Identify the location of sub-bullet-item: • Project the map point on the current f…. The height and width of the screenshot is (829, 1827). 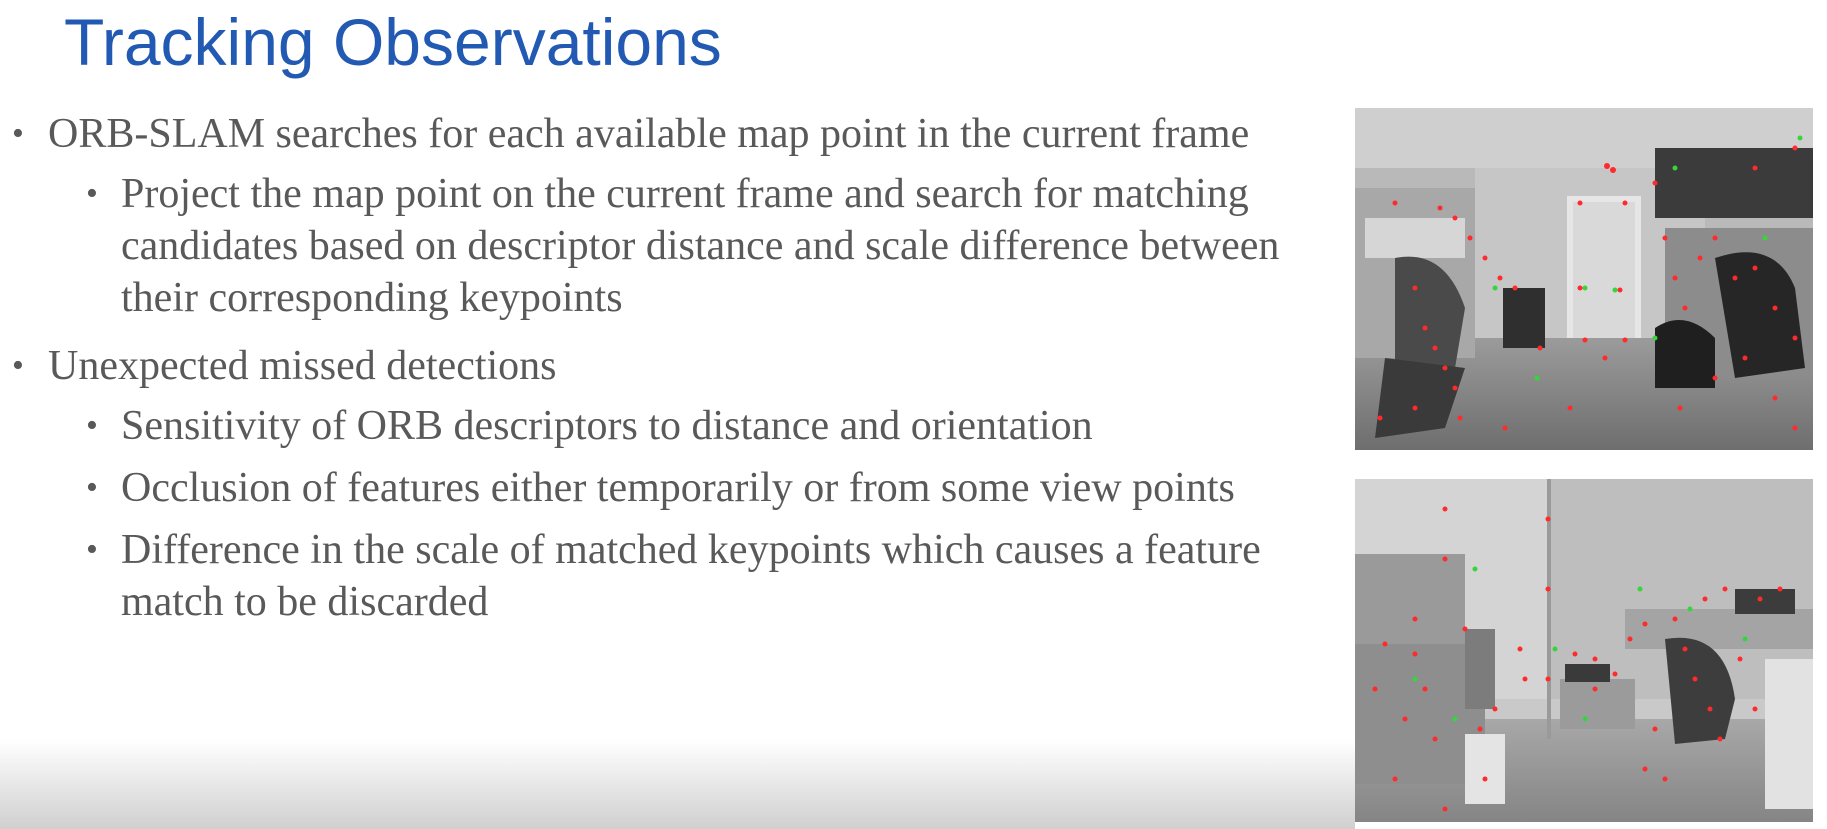
(662, 246).